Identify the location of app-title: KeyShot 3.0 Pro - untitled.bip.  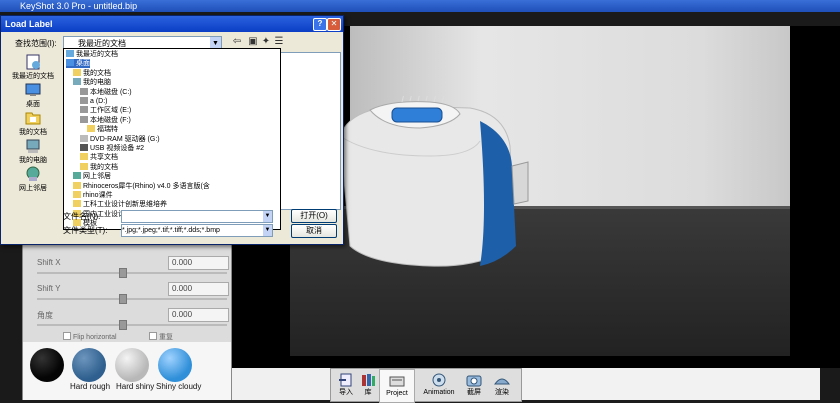
(79, 6).